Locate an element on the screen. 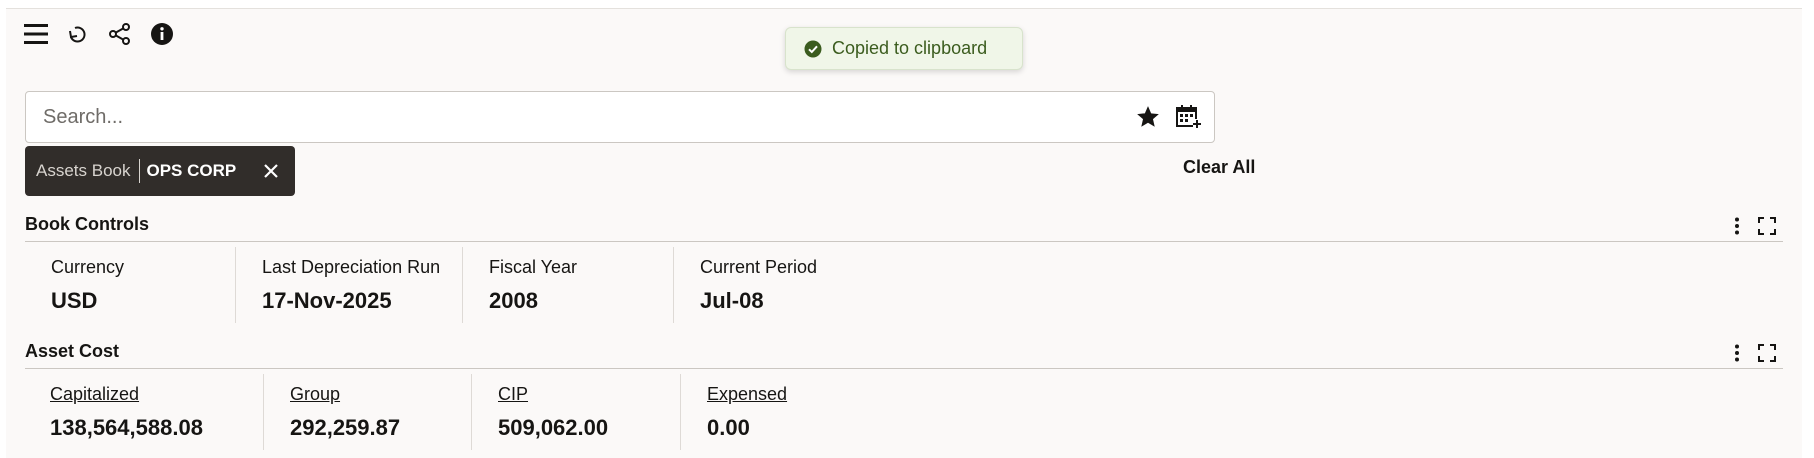 The width and height of the screenshot is (1814, 458). info-icon is located at coordinates (162, 34).